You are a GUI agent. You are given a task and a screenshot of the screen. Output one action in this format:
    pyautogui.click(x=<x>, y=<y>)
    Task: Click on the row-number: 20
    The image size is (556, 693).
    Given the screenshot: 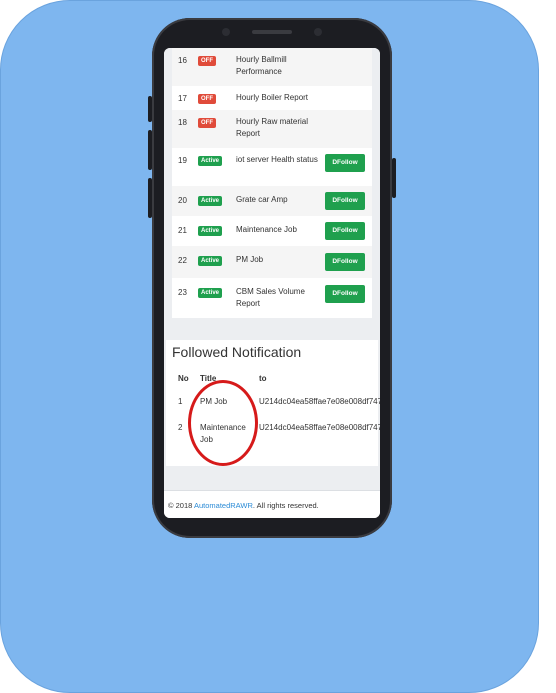 What is the action you would take?
    pyautogui.click(x=182, y=200)
    